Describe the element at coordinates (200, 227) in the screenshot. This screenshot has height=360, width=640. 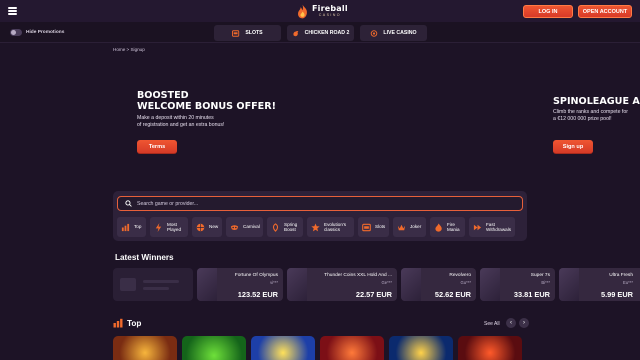
I see `basketball-icon` at that location.